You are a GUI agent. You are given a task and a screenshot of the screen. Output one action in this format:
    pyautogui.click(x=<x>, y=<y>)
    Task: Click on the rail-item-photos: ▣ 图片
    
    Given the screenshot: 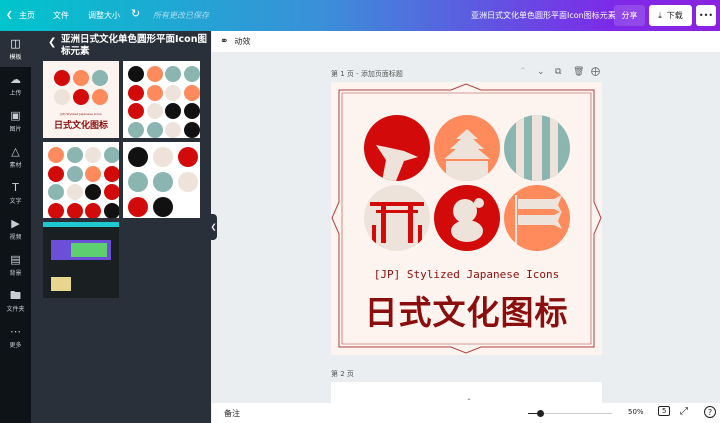 What is the action you would take?
    pyautogui.click(x=15, y=121)
    